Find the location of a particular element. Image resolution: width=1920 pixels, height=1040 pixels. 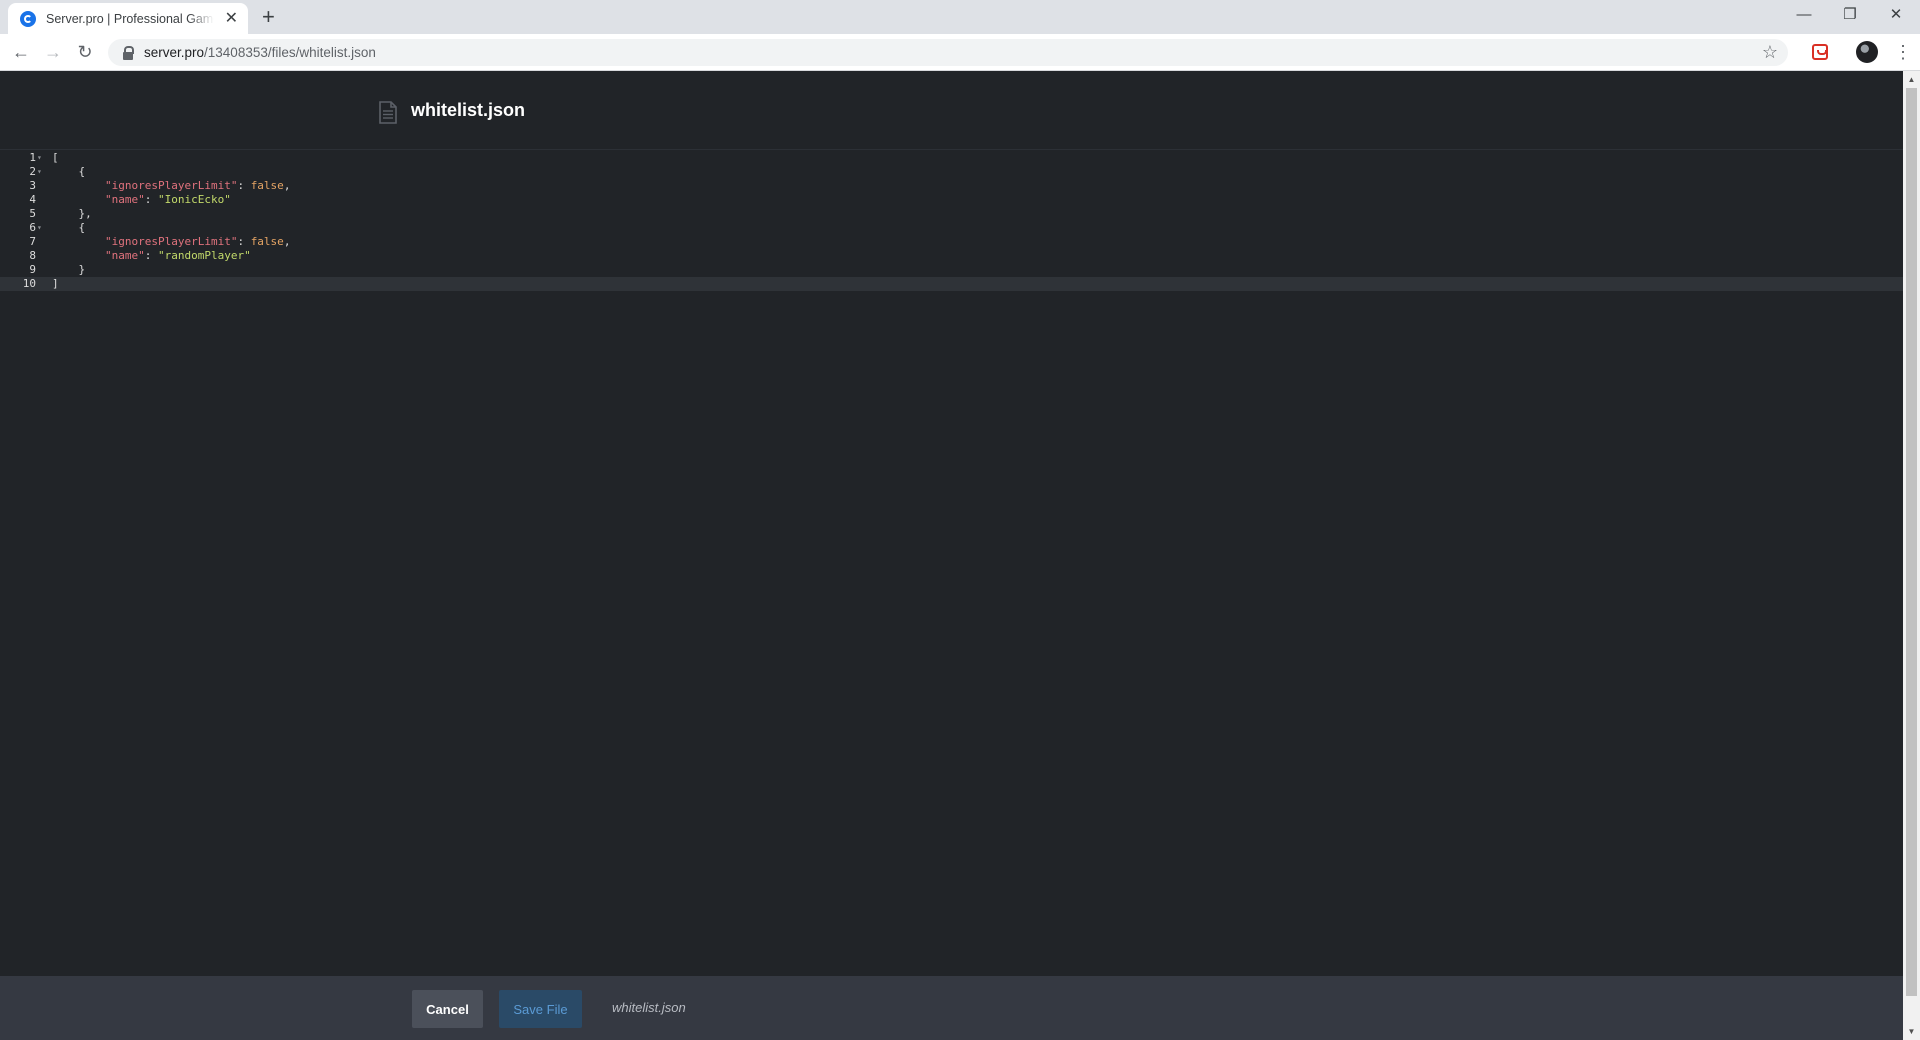

cancel-button: Cancel is located at coordinates (447, 1009).